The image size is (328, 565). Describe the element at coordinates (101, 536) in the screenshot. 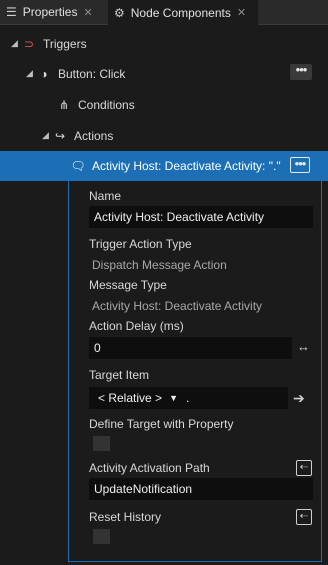

I see `reset-history-checkbox` at that location.